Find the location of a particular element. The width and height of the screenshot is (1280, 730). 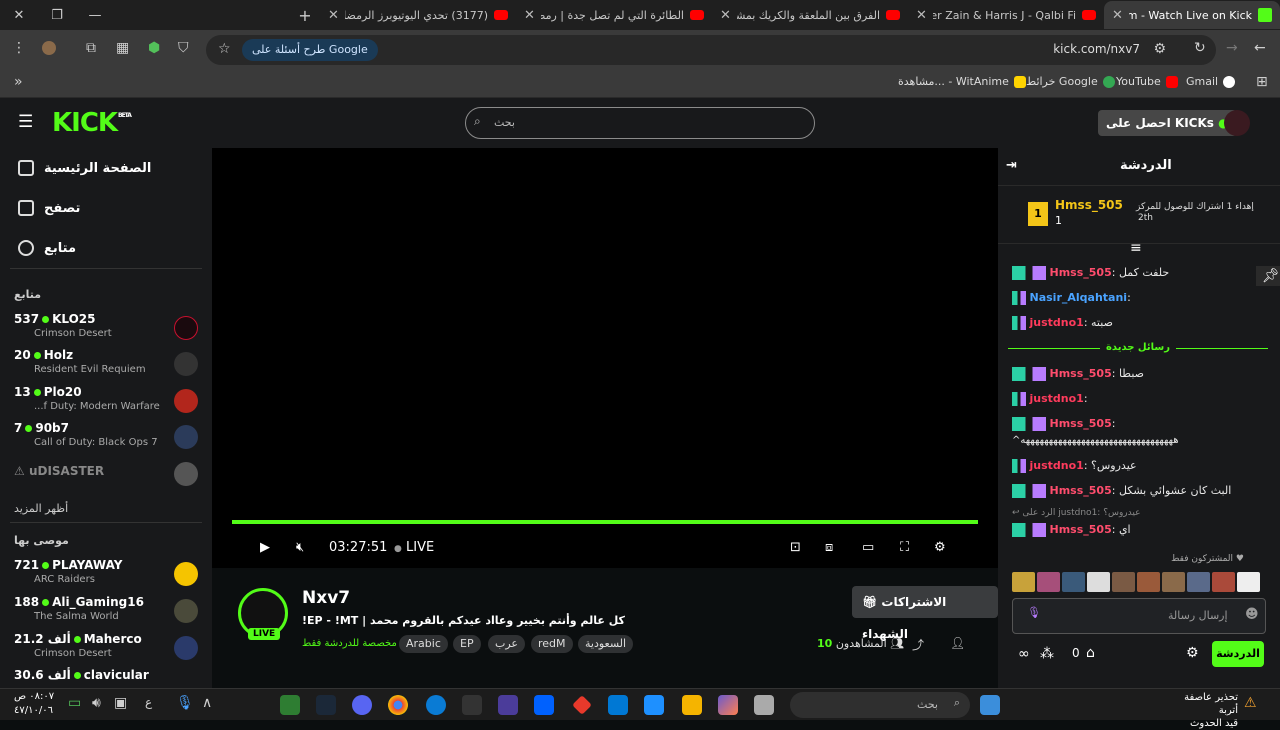

tag: redM is located at coordinates (552, 644).